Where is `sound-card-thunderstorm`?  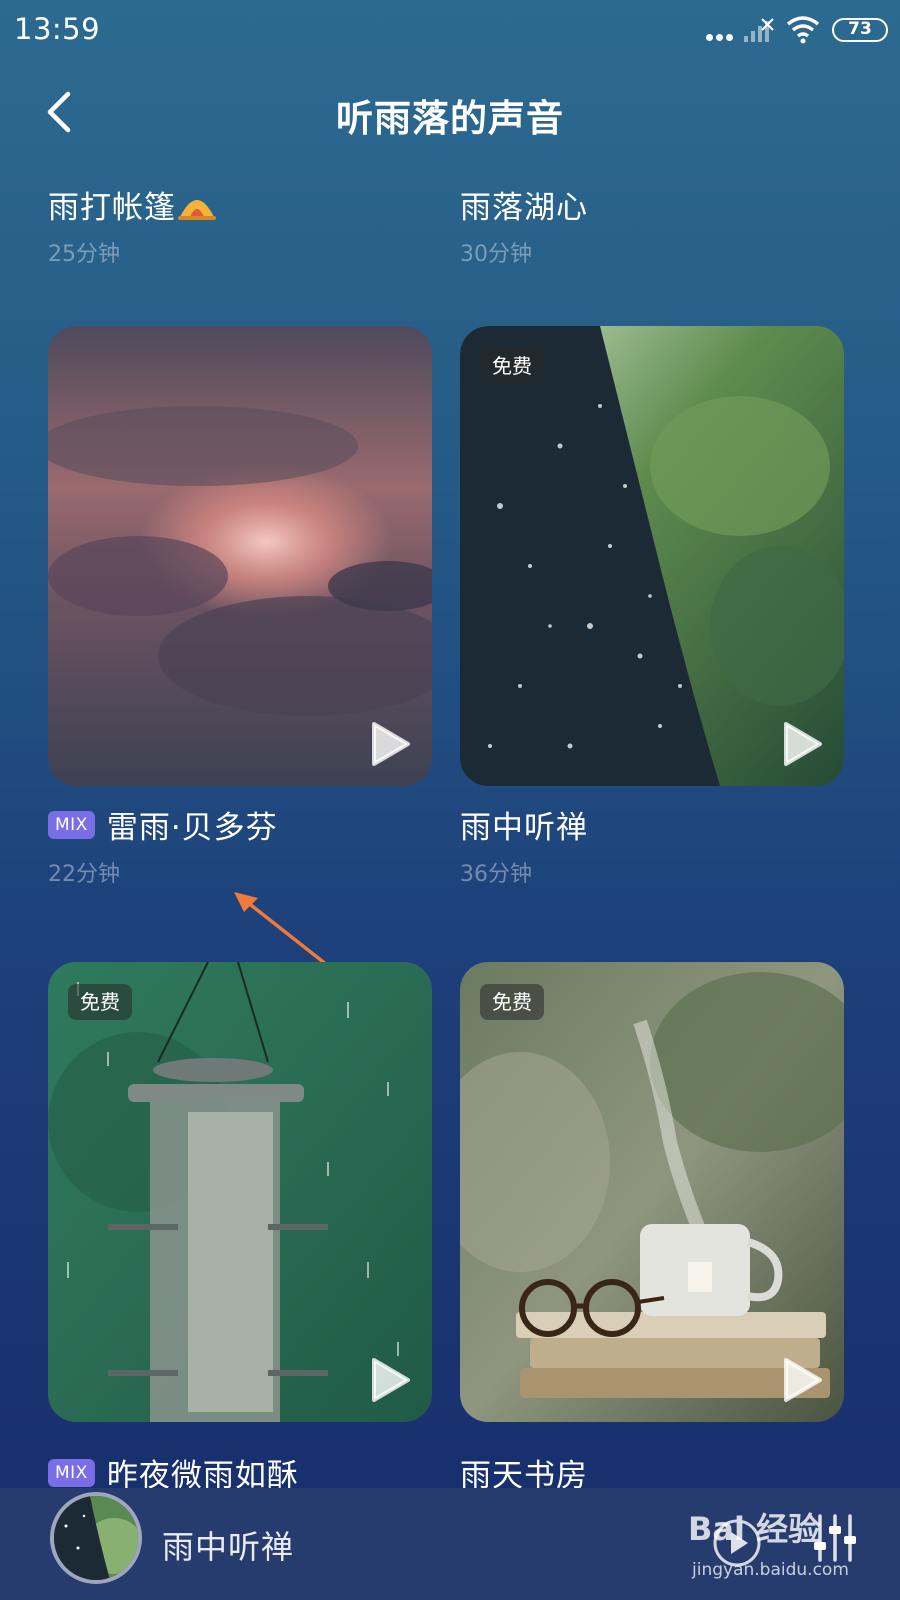
sound-card-thunderstorm is located at coordinates (240, 556).